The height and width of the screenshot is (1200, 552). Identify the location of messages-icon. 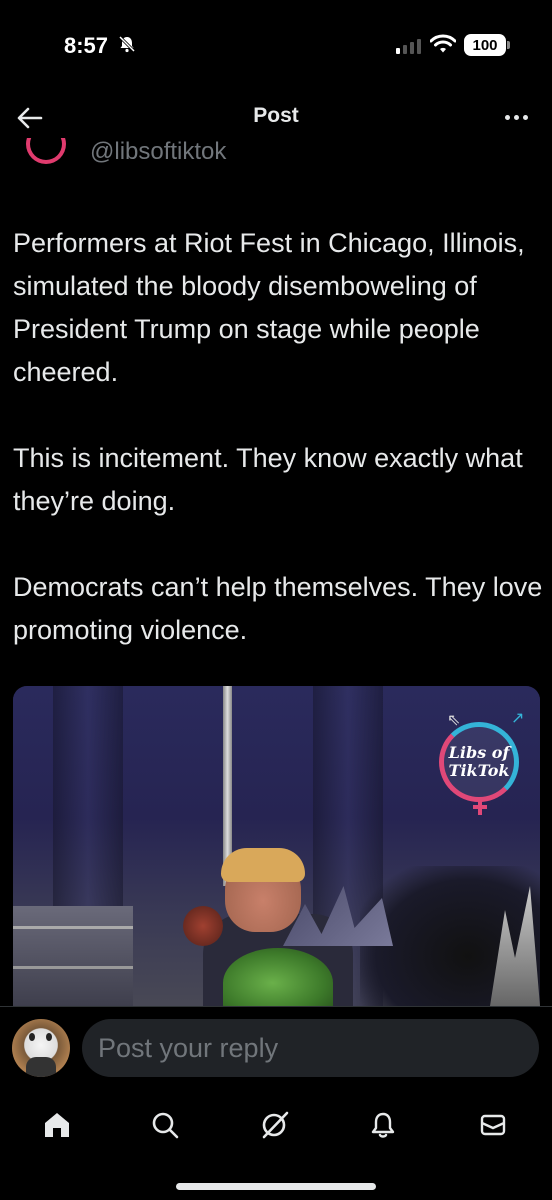
(493, 1125).